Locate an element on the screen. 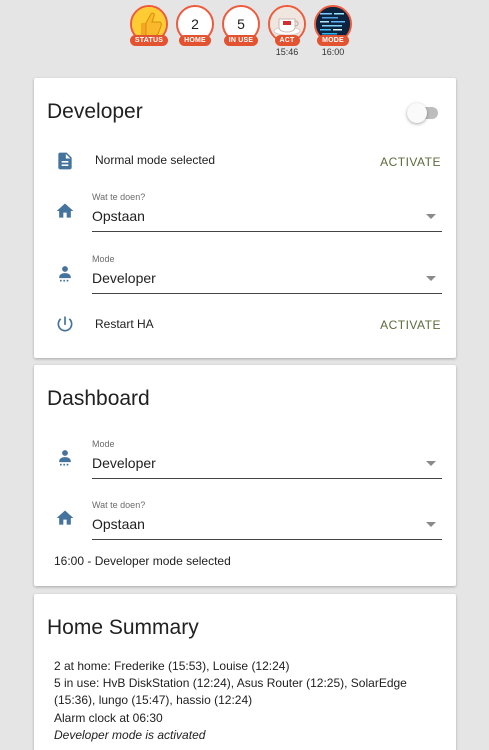 This screenshot has width=489, height=750. dashboard-status-text: 16:00 - Developer mode selected is located at coordinates (142, 561).